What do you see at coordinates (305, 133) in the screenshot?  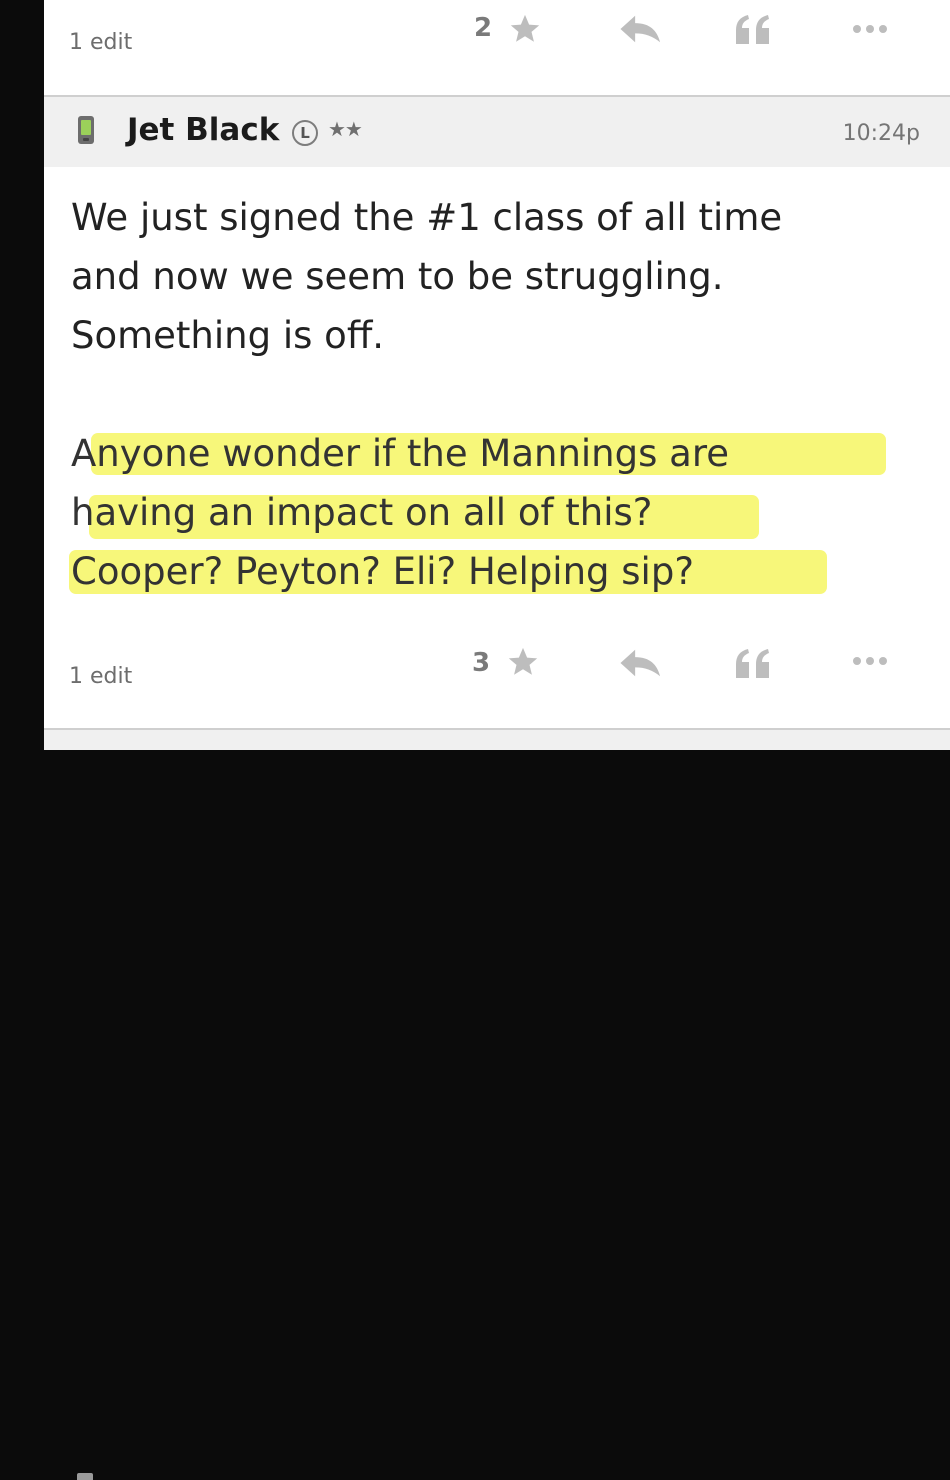 I see `user-badge: L` at bounding box center [305, 133].